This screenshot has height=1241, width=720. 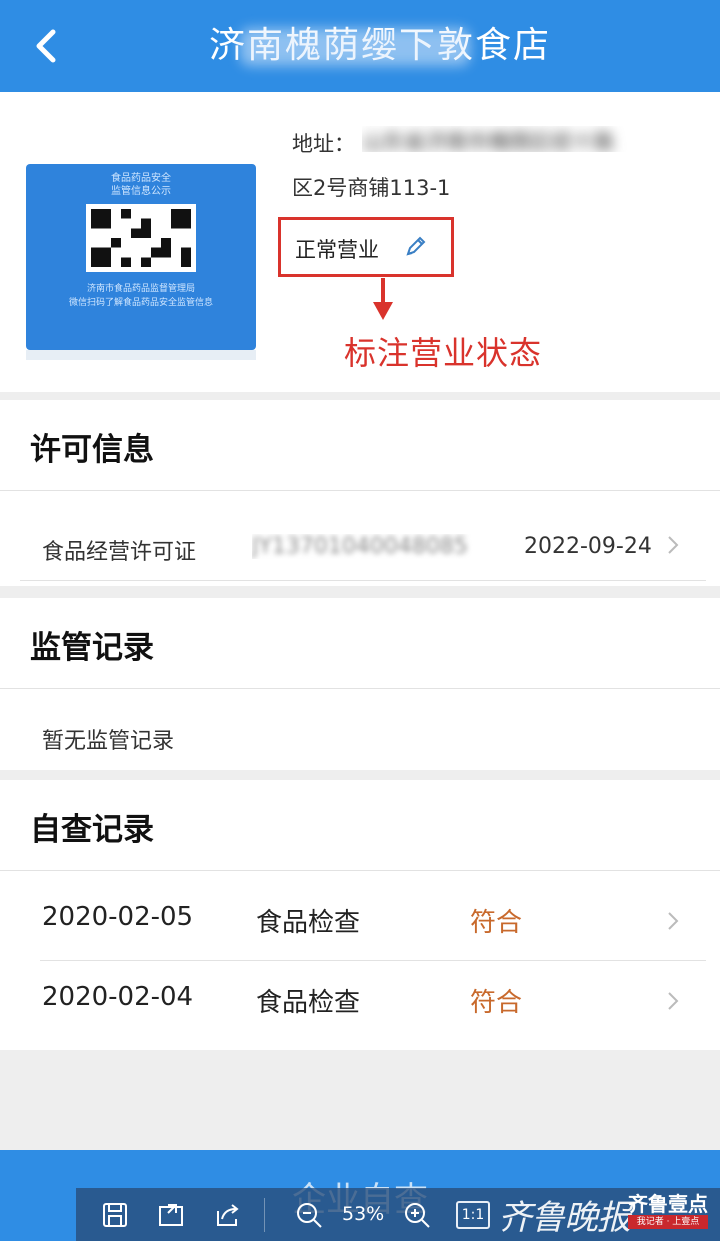 What do you see at coordinates (92, 830) in the screenshot?
I see `self-check-title: 自查记录` at bounding box center [92, 830].